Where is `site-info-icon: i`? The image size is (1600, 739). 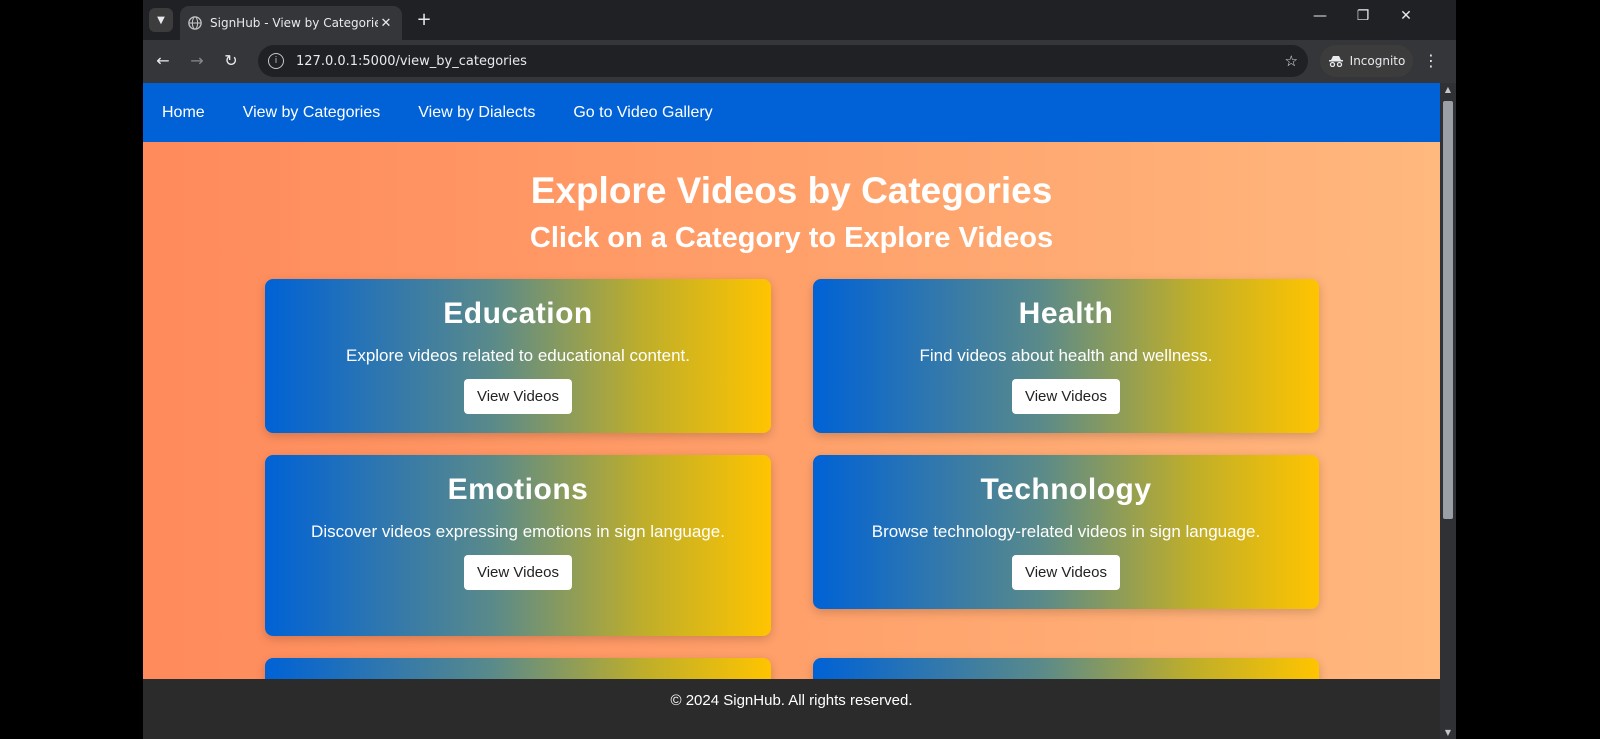
site-info-icon: i is located at coordinates (276, 61).